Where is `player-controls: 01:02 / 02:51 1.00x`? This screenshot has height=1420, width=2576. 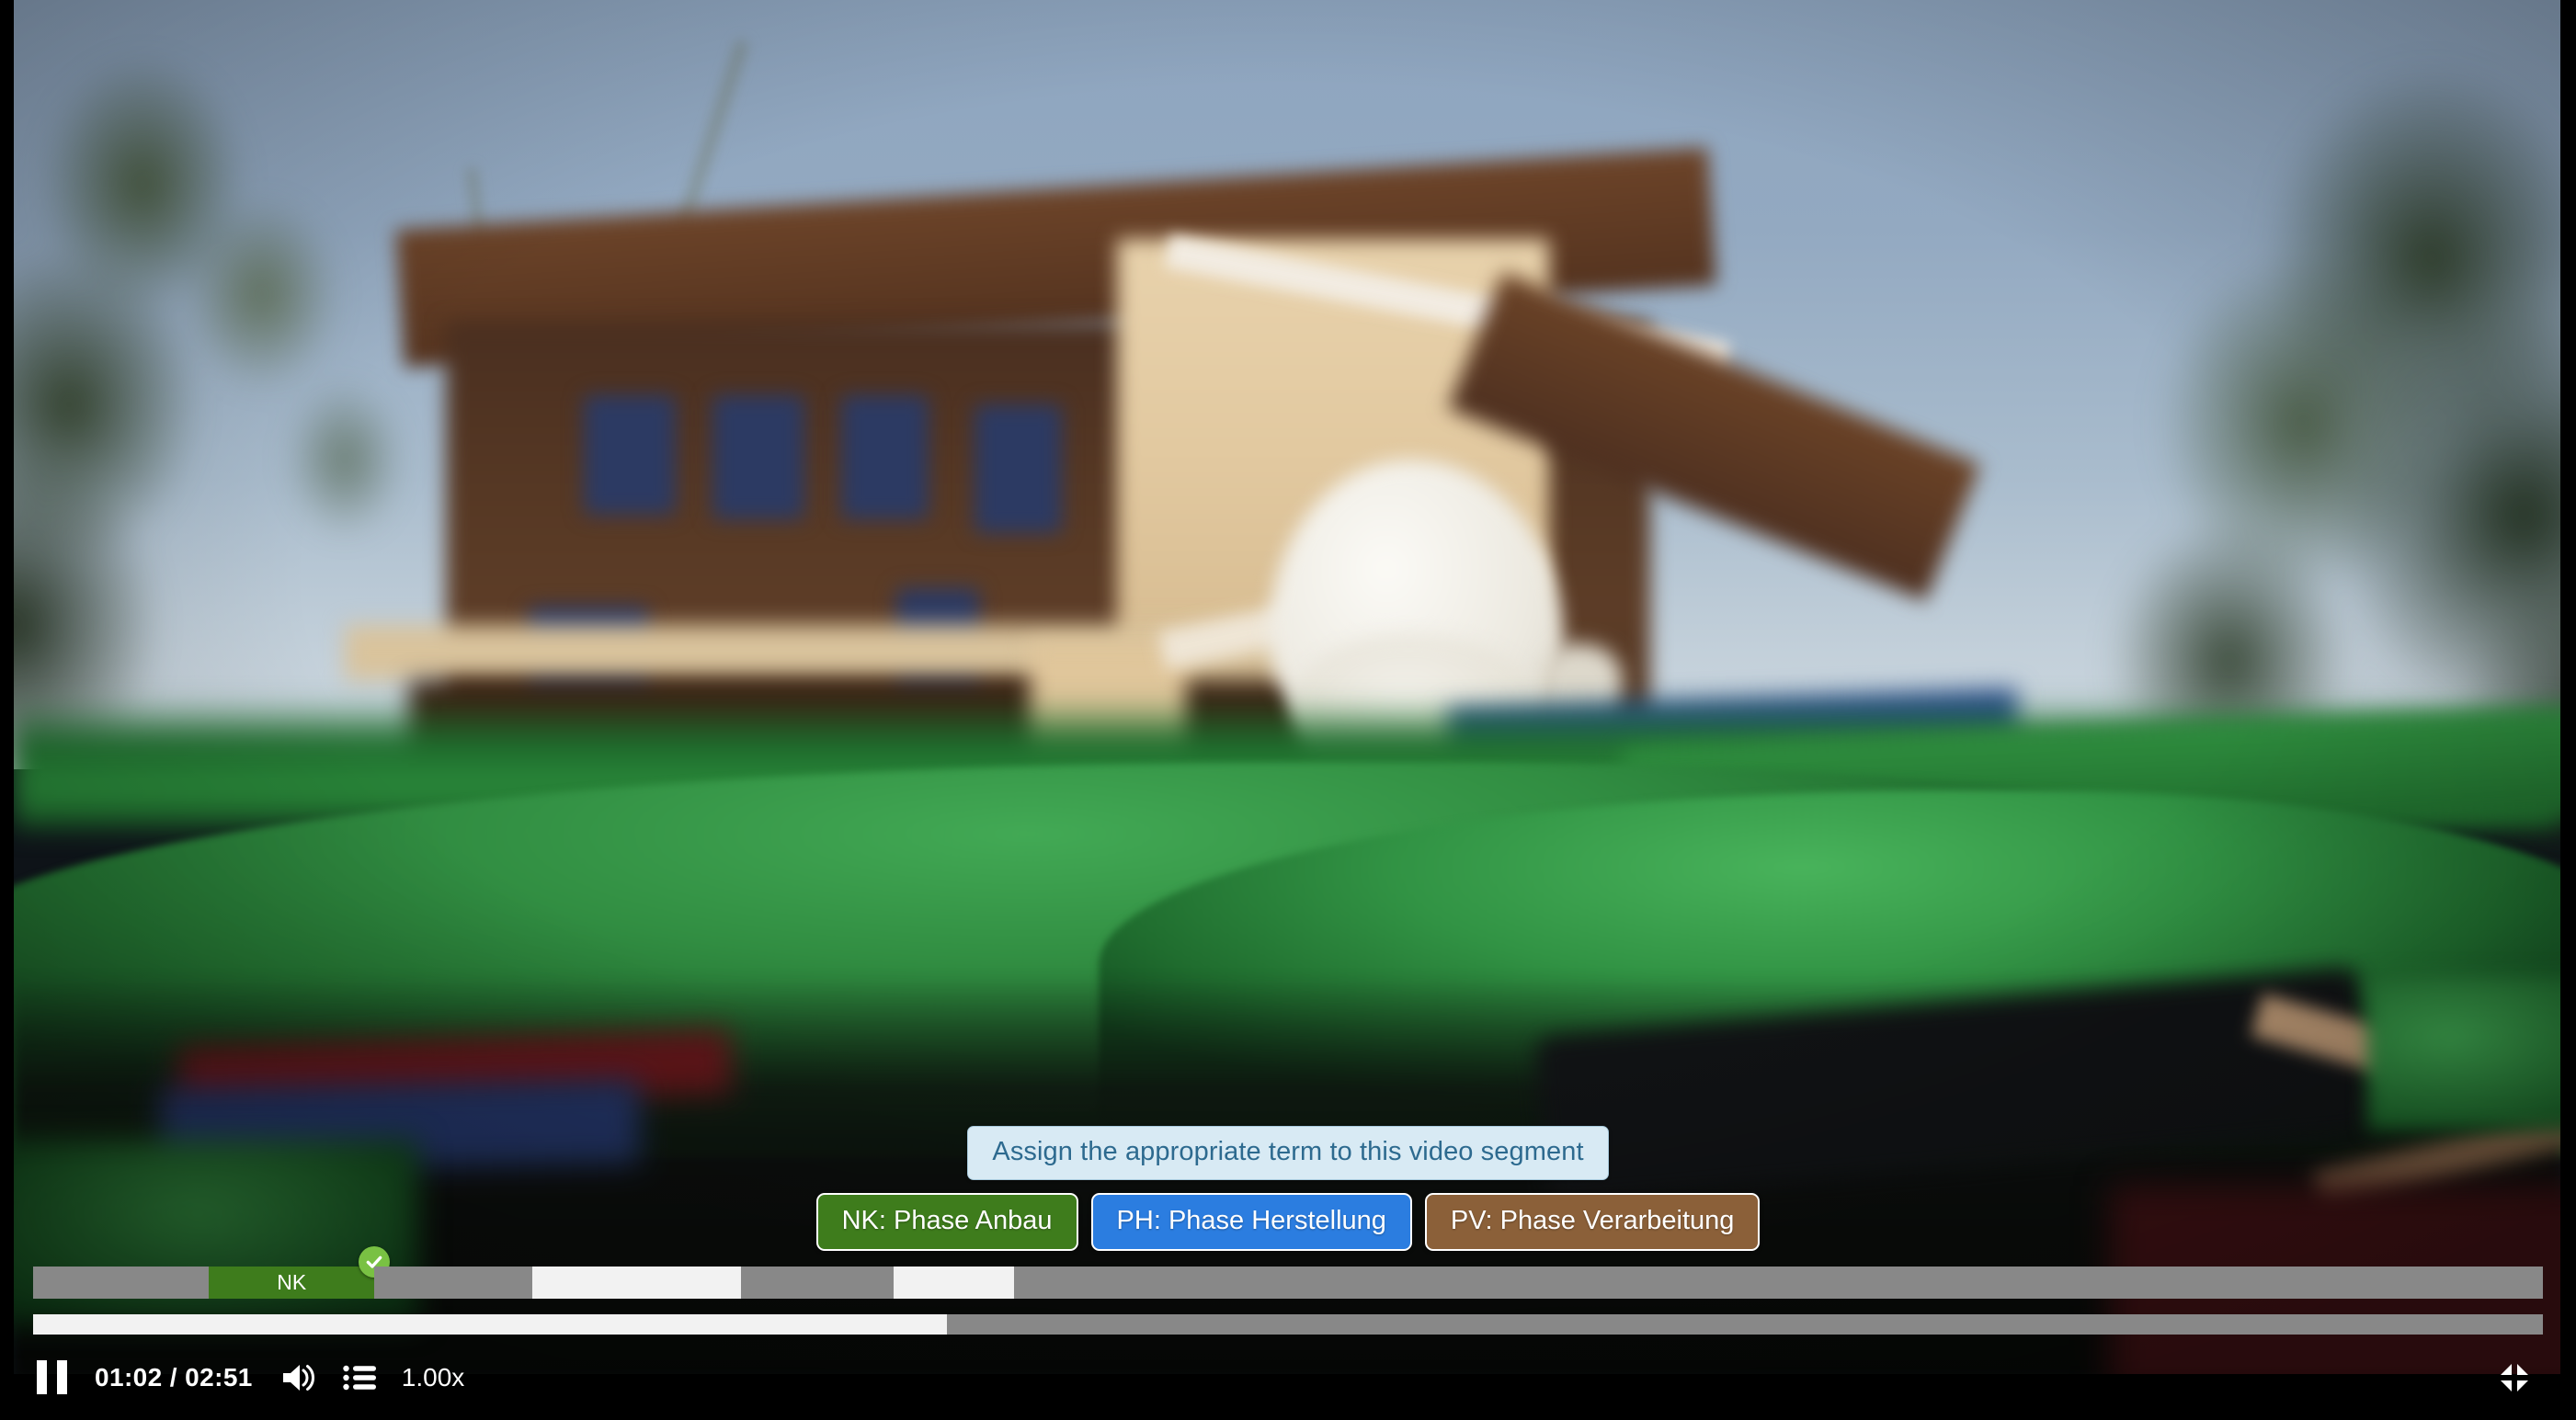 player-controls: 01:02 / 02:51 1.00x is located at coordinates (1288, 1377).